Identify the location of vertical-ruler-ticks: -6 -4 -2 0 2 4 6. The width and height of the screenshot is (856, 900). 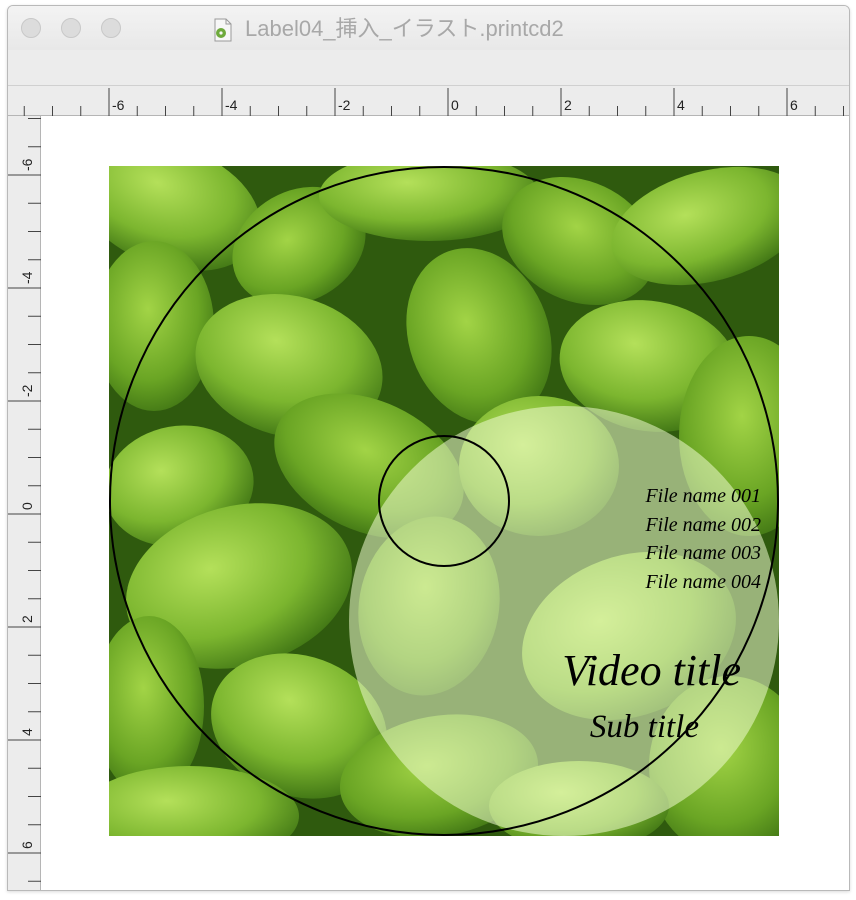
(24, 500).